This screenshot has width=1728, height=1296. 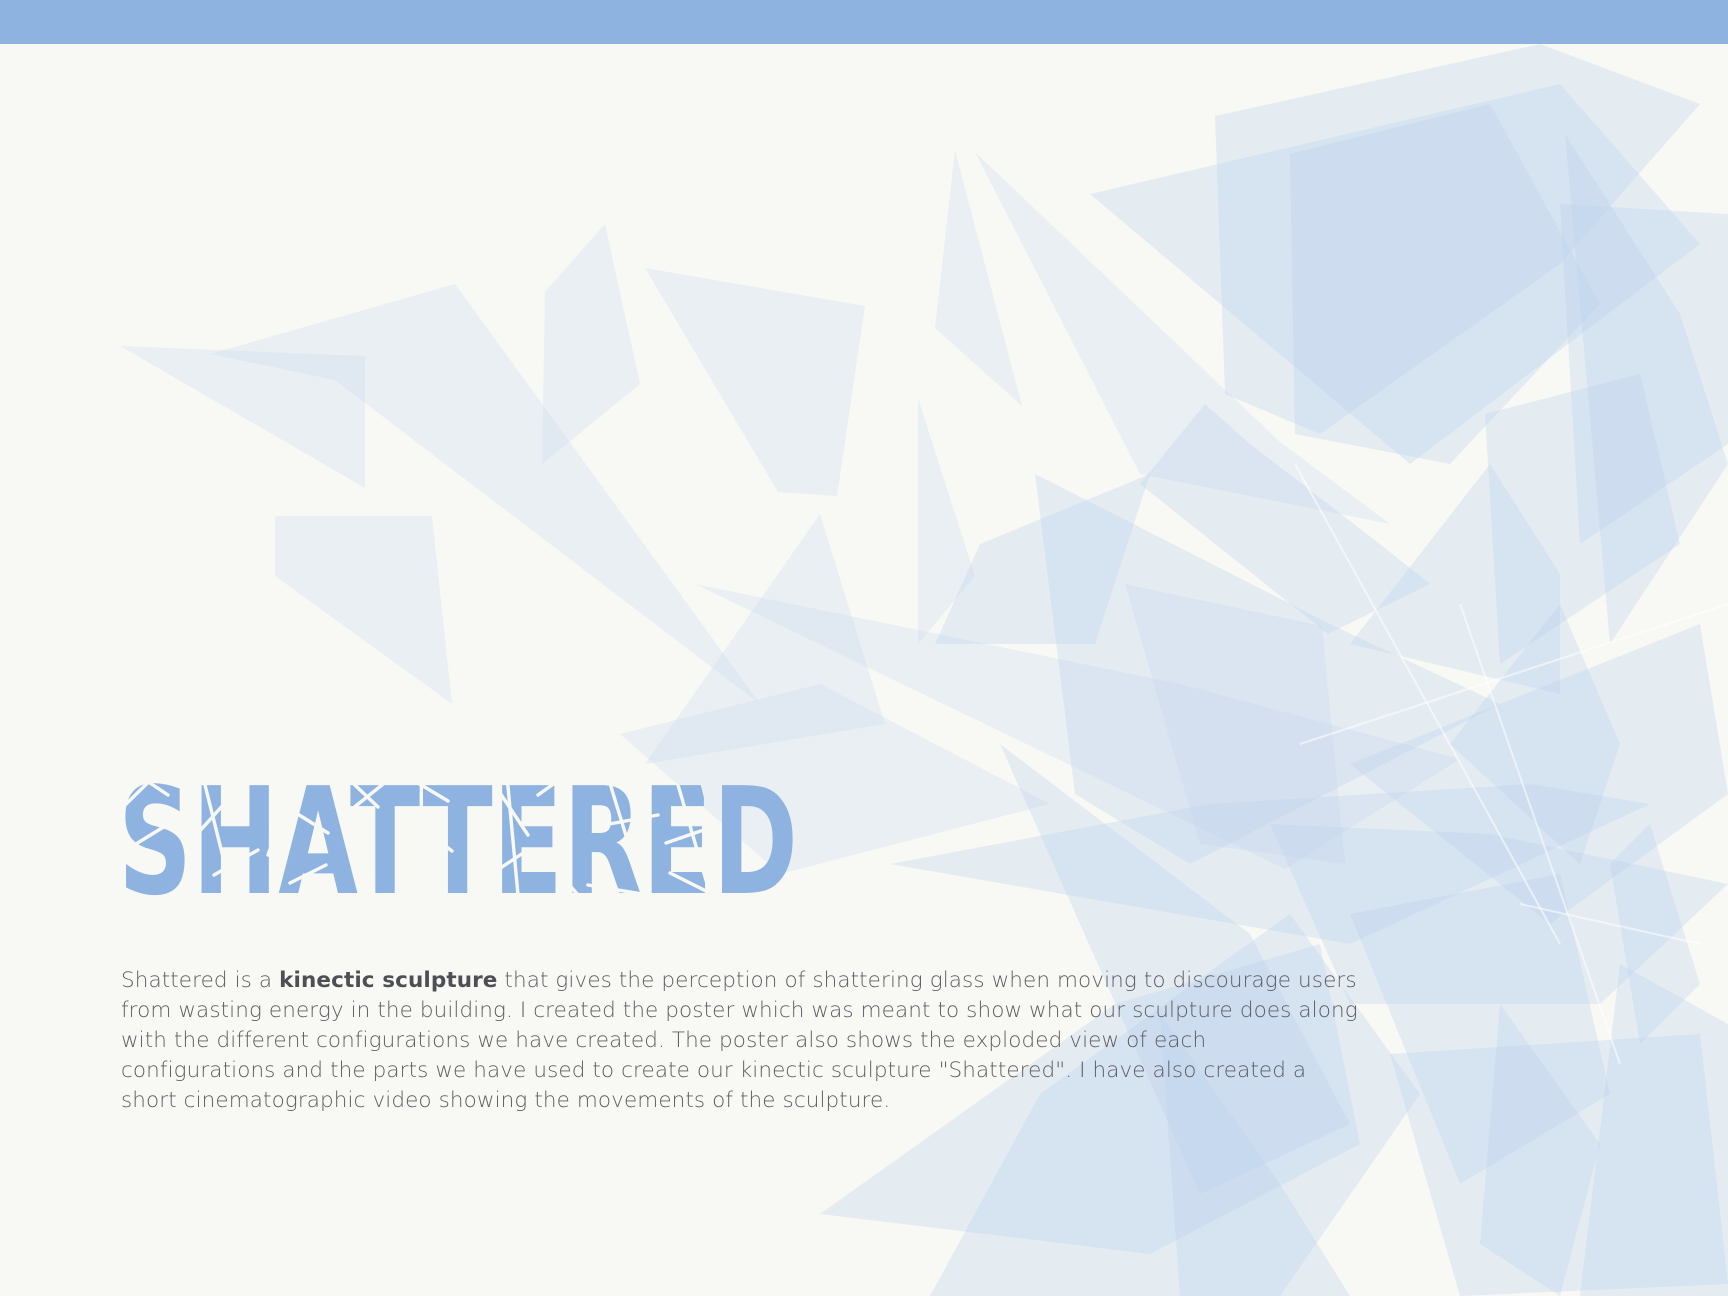 I want to click on title-block: SHATTERED, so click(x=468, y=830).